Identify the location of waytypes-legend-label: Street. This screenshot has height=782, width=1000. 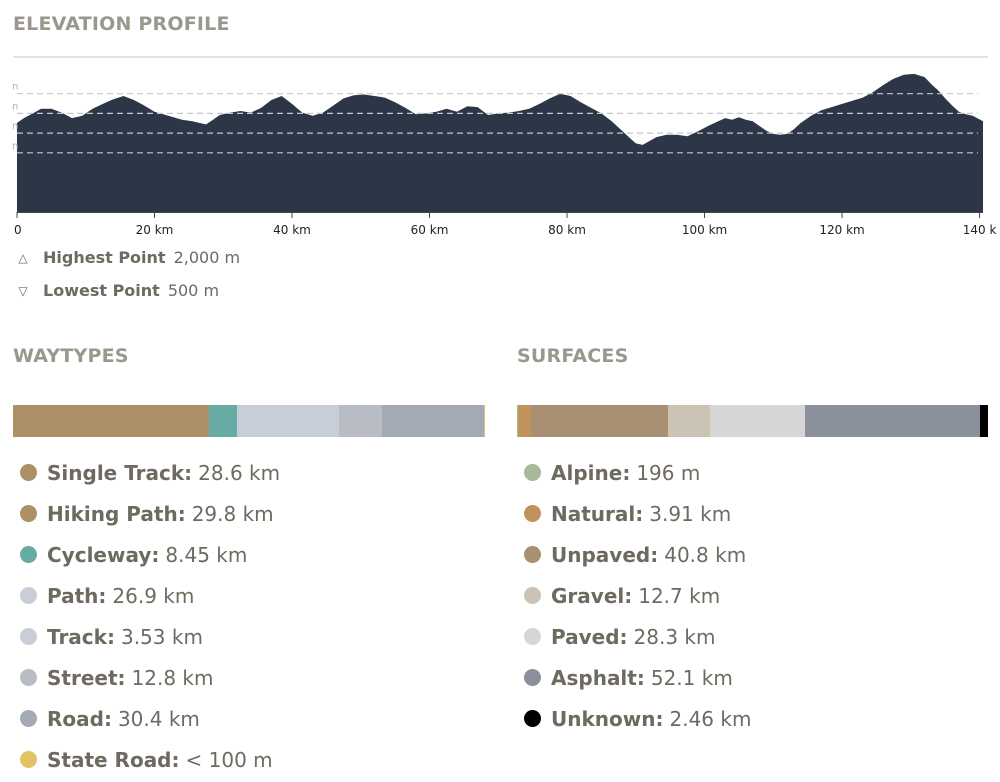
(82, 677).